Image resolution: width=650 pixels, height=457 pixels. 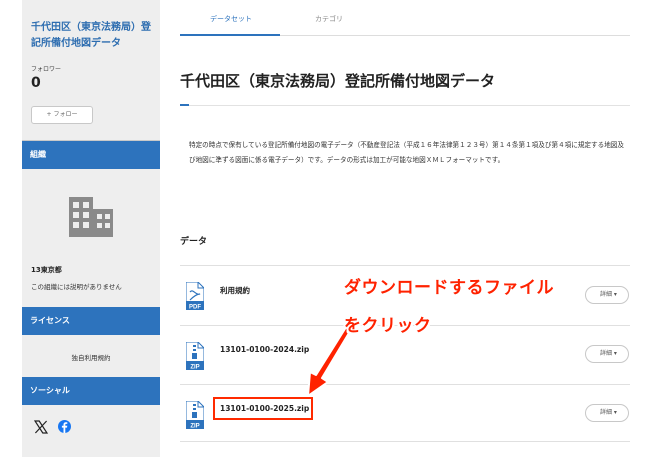 What do you see at coordinates (230, 35) in the screenshot?
I see `tab-active-indicator` at bounding box center [230, 35].